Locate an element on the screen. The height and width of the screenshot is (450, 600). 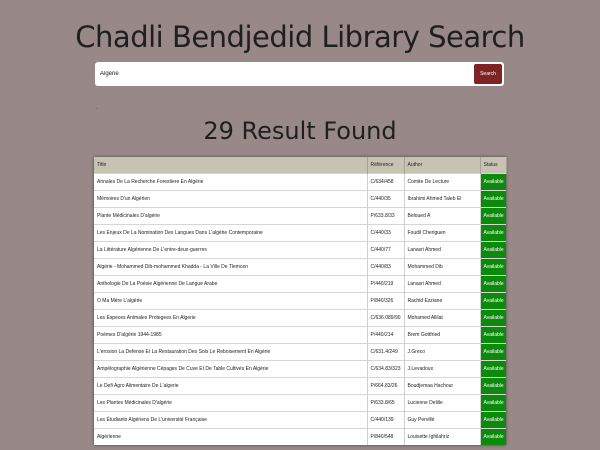
cell-reference: C/634.83/323 is located at coordinates (386, 368).